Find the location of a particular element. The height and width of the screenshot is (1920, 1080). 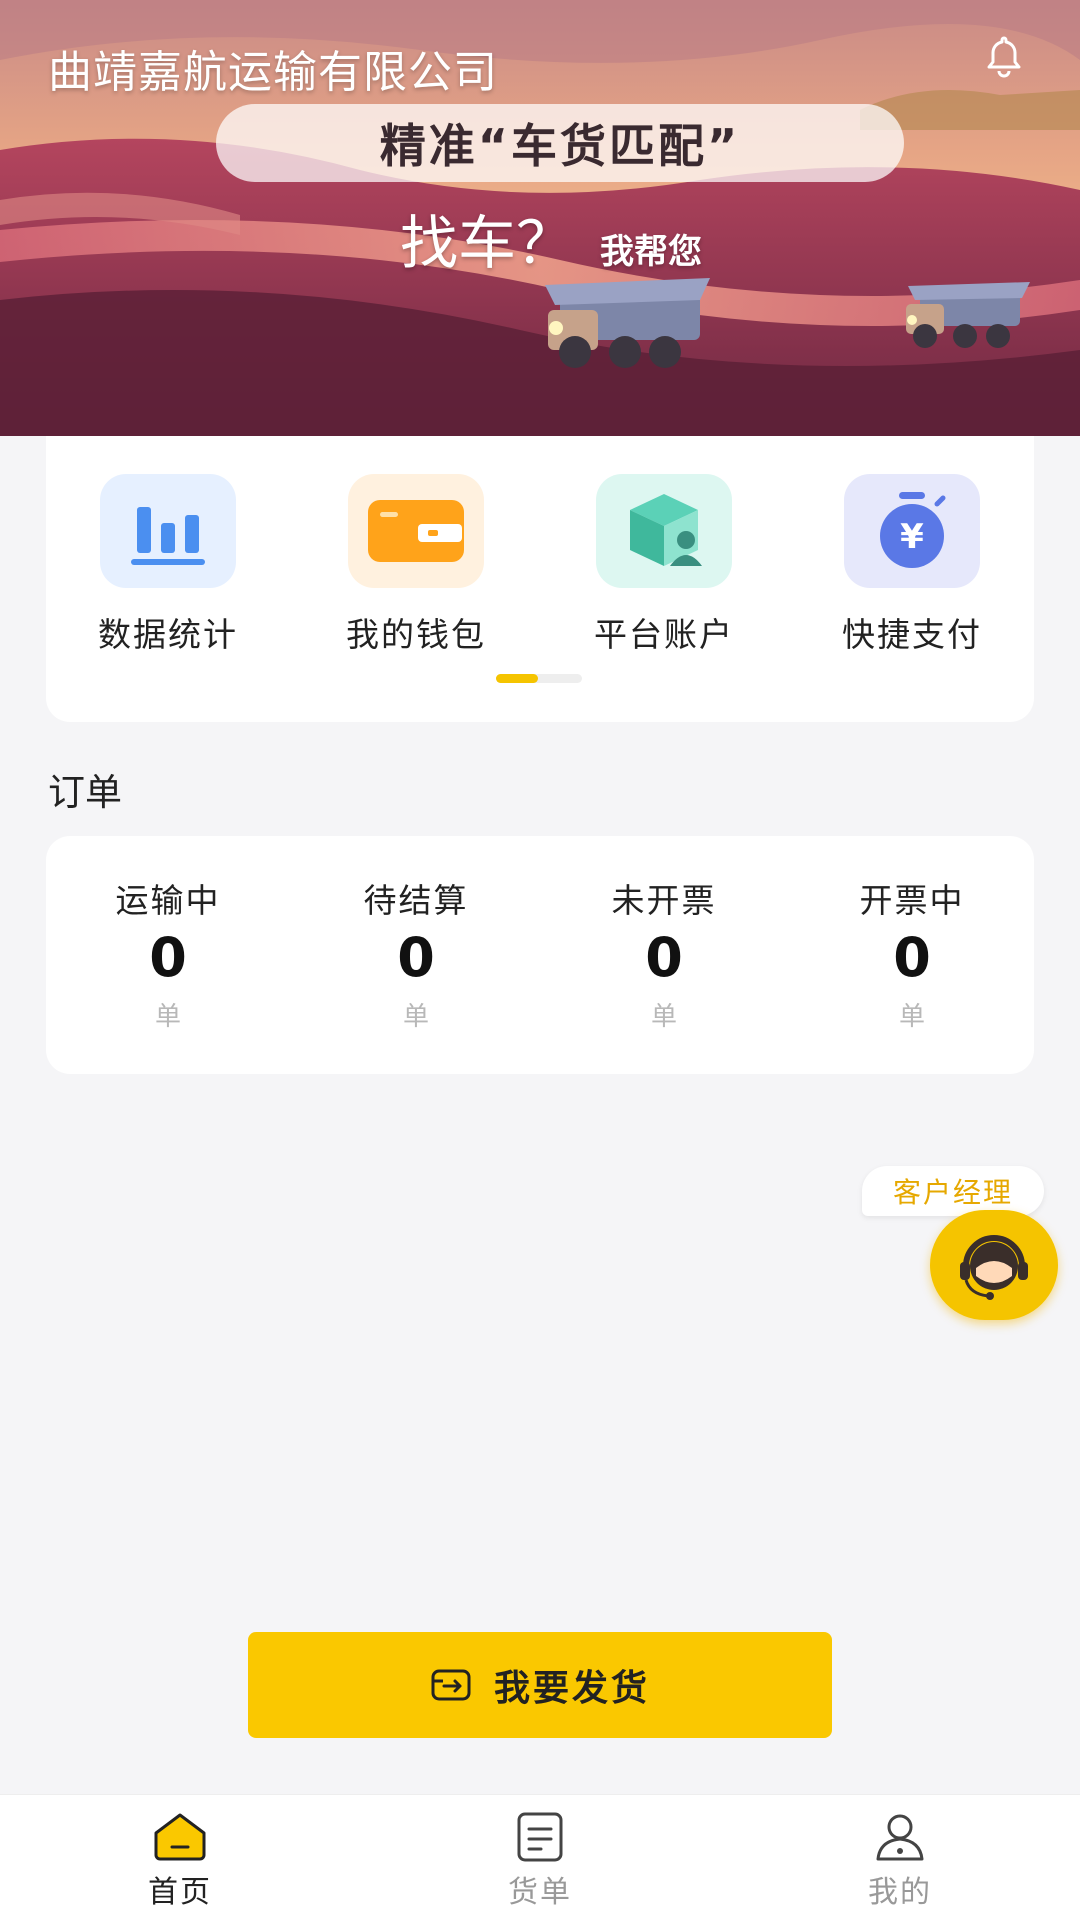

customer-manager-button is located at coordinates (994, 1265).